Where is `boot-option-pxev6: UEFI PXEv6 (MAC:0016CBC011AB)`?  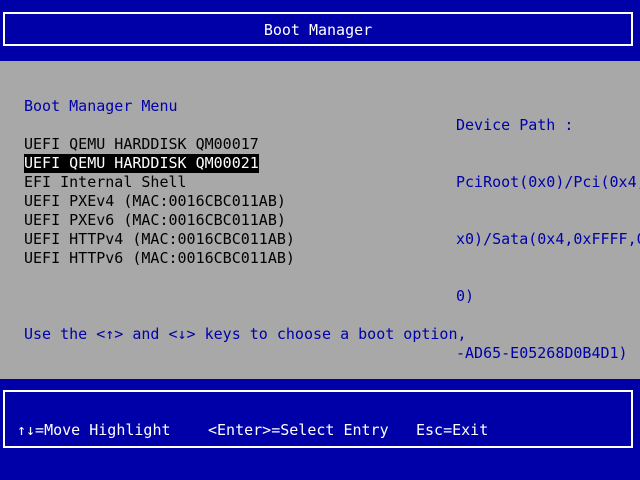
boot-option-pxev6: UEFI PXEv6 (MAC:0016CBC011AB) is located at coordinates (155, 220).